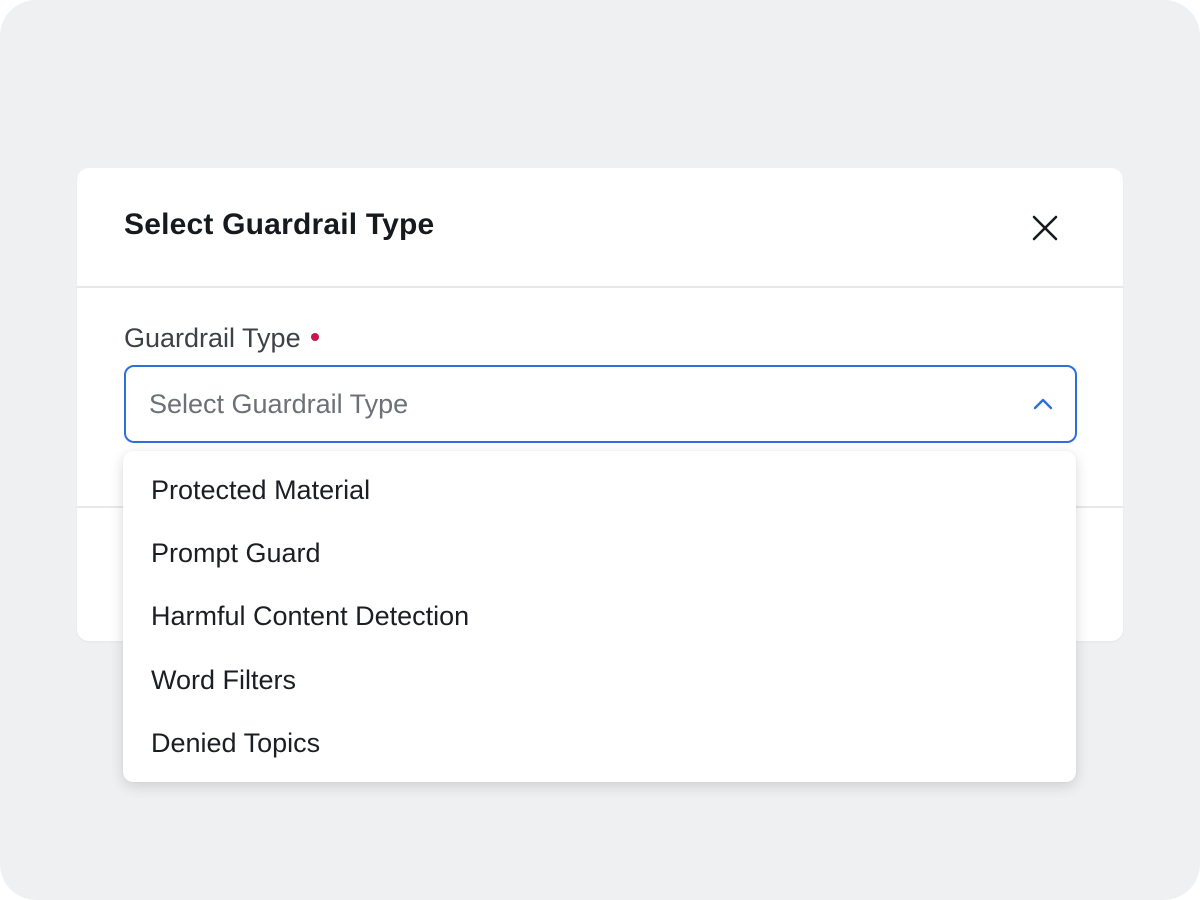  I want to click on chevron-up-icon, so click(1043, 404).